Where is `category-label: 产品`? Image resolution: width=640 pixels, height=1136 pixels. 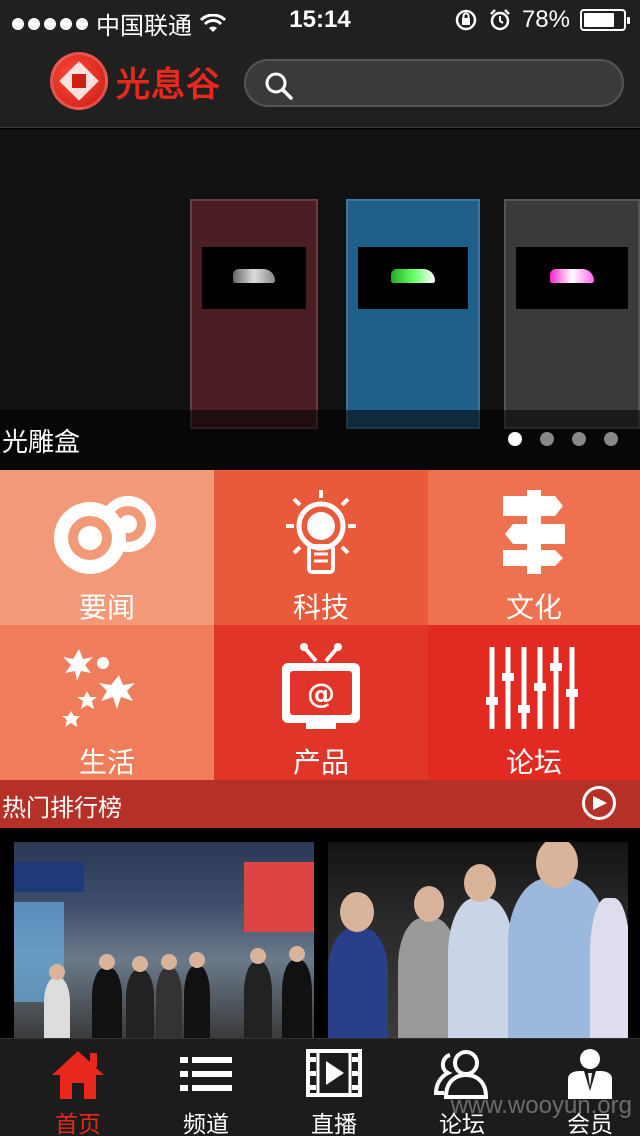 category-label: 产品 is located at coordinates (320, 762).